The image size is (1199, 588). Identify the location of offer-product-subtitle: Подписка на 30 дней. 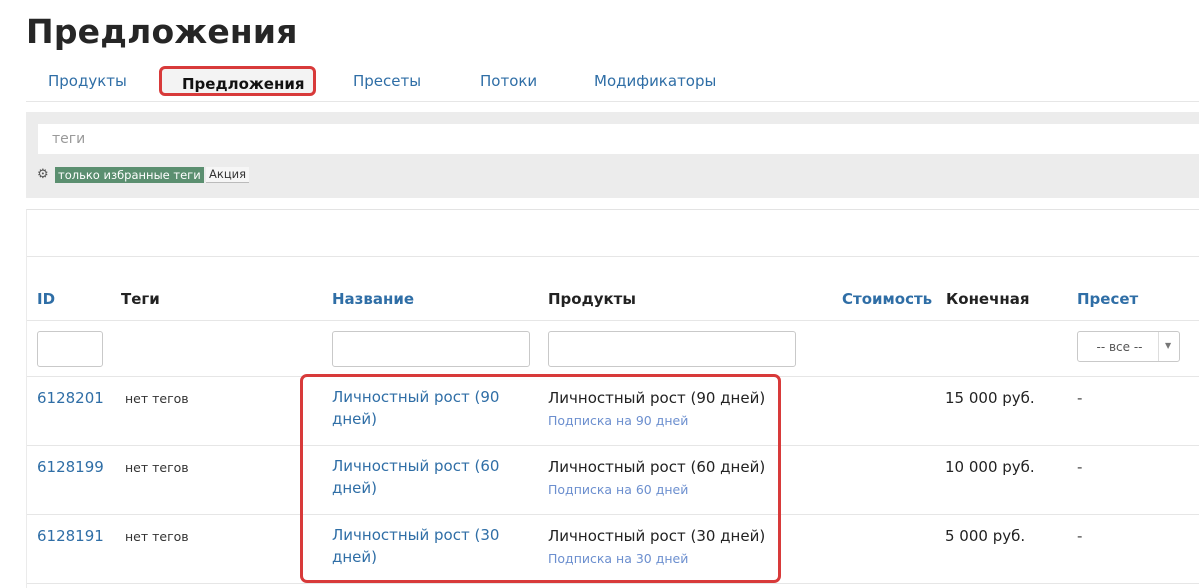
(618, 558).